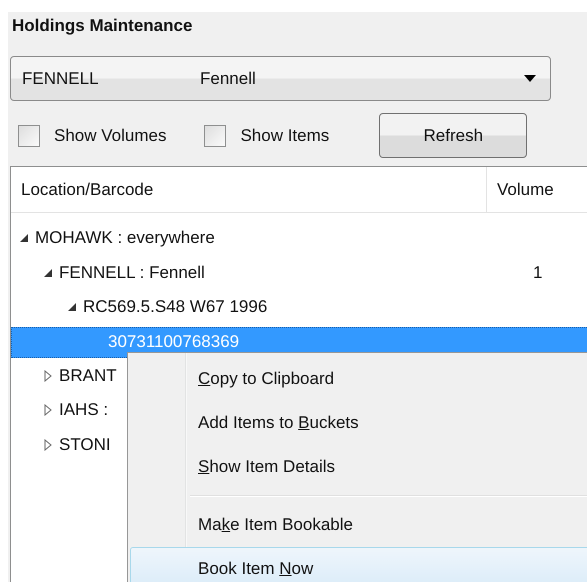 This screenshot has height=582, width=587. What do you see at coordinates (285, 136) in the screenshot?
I see `checkbox-label: Show Items` at bounding box center [285, 136].